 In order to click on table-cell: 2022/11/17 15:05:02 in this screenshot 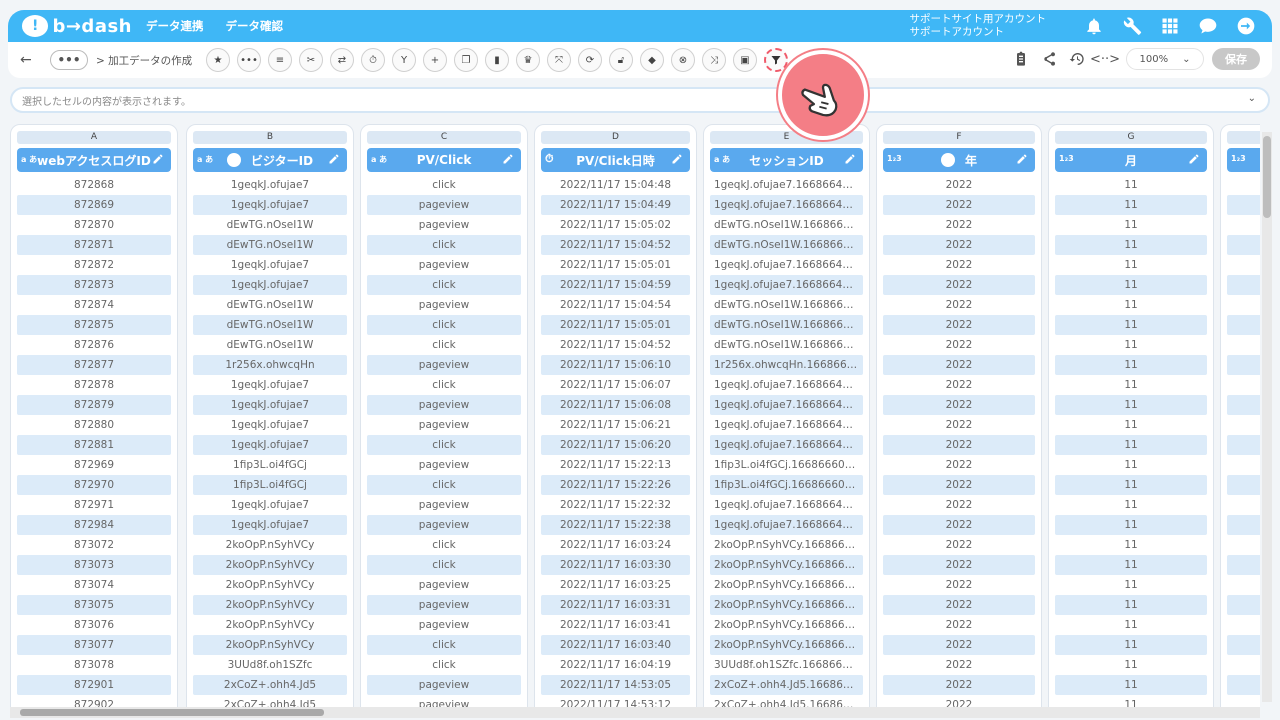, I will do `click(615, 225)`.